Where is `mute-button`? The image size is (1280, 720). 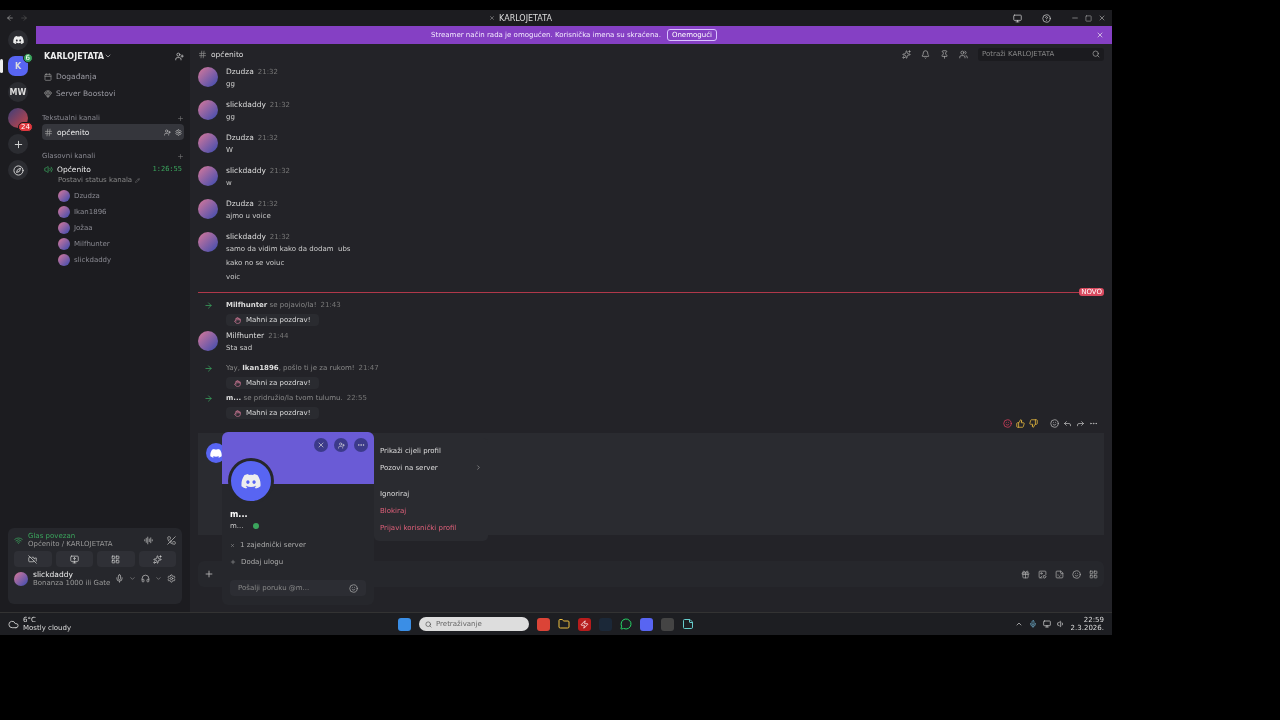
mute-button is located at coordinates (321, 445).